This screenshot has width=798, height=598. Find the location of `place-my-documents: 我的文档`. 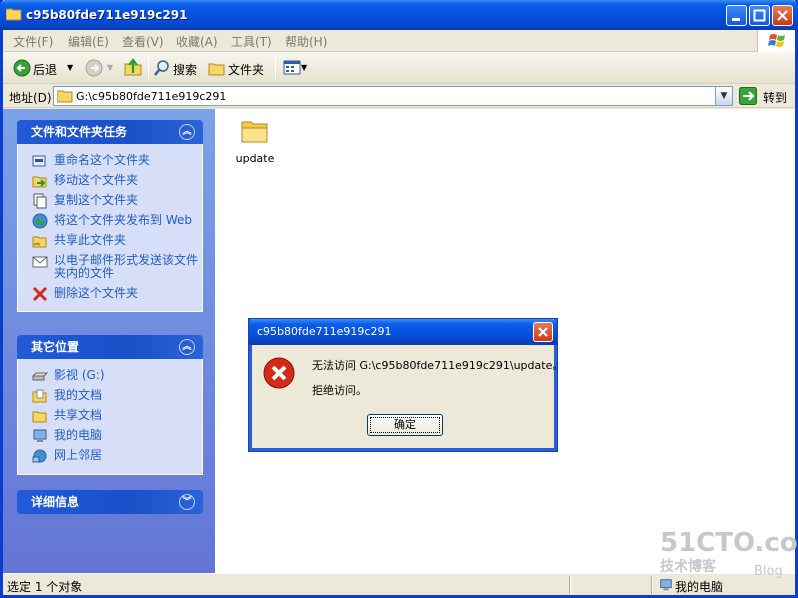

place-my-documents: 我的文档 is located at coordinates (115, 396).